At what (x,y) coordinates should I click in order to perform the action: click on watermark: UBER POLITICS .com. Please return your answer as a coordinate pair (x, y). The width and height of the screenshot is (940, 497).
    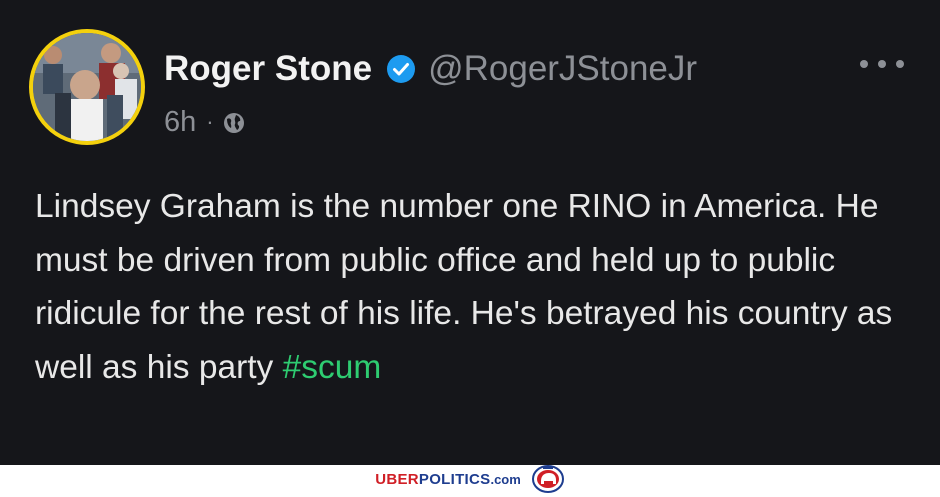
    Looking at the image, I should click on (470, 479).